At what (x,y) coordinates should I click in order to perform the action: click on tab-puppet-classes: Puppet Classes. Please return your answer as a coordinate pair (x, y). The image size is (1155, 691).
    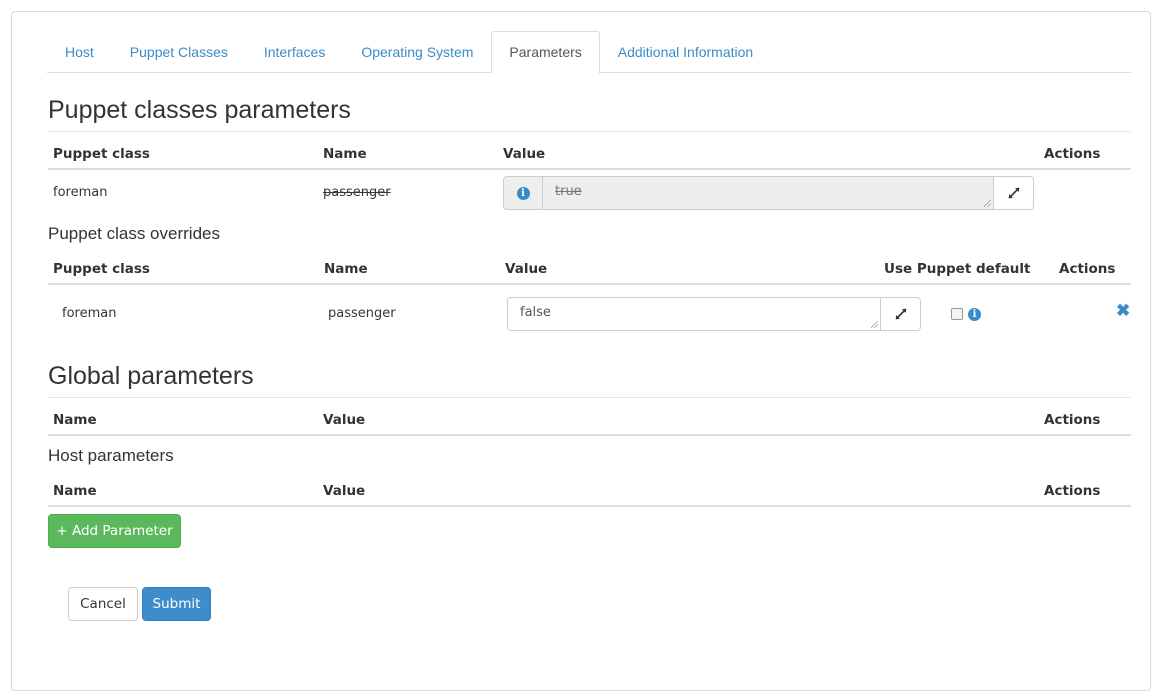
    Looking at the image, I should click on (179, 52).